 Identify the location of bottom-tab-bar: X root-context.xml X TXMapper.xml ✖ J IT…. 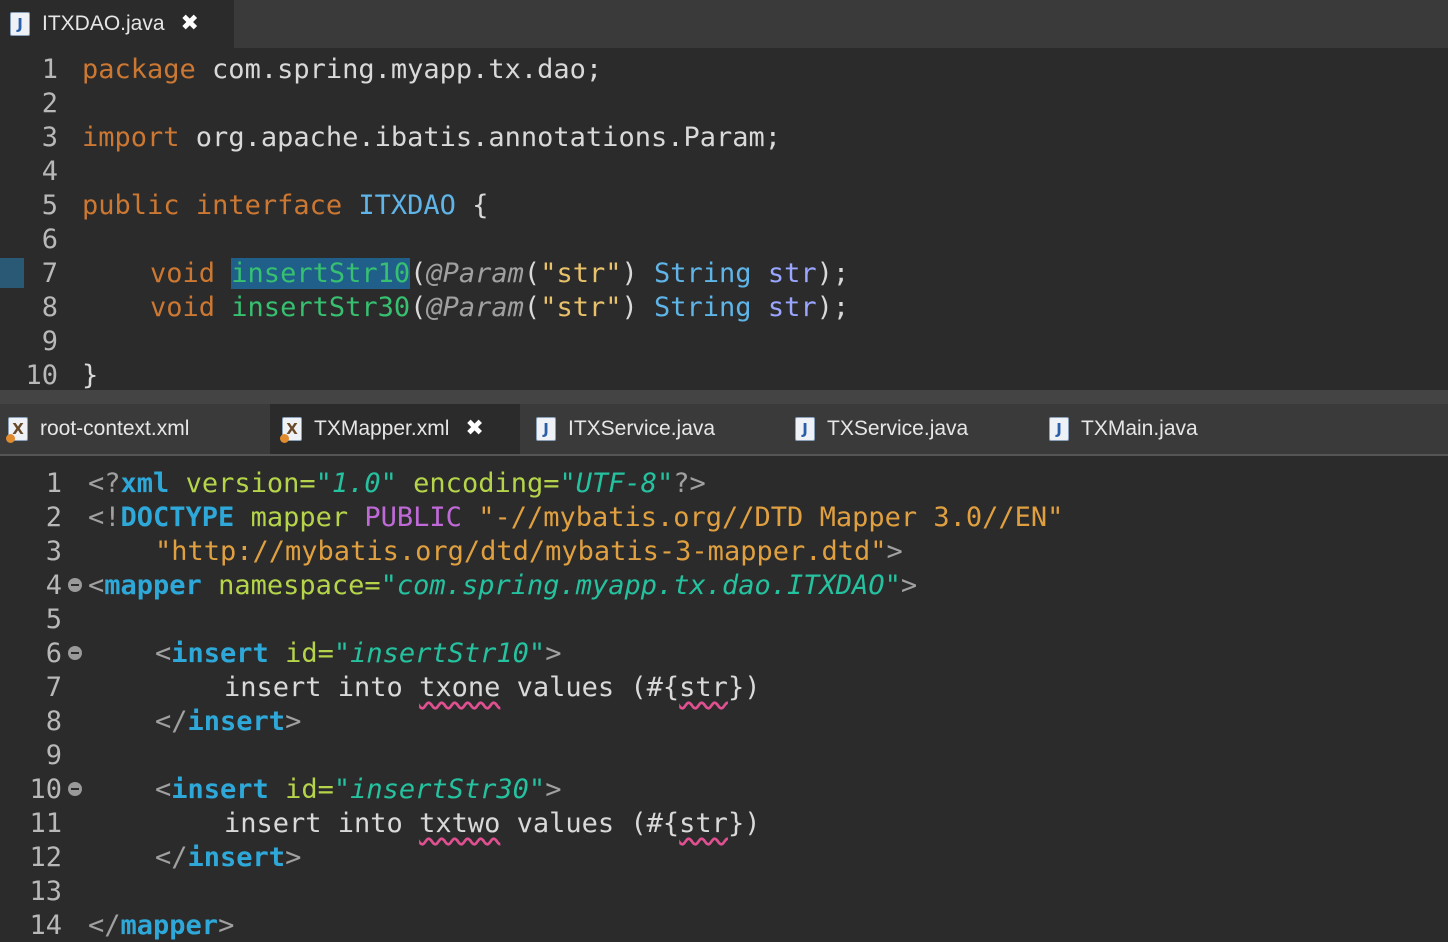
(724, 429).